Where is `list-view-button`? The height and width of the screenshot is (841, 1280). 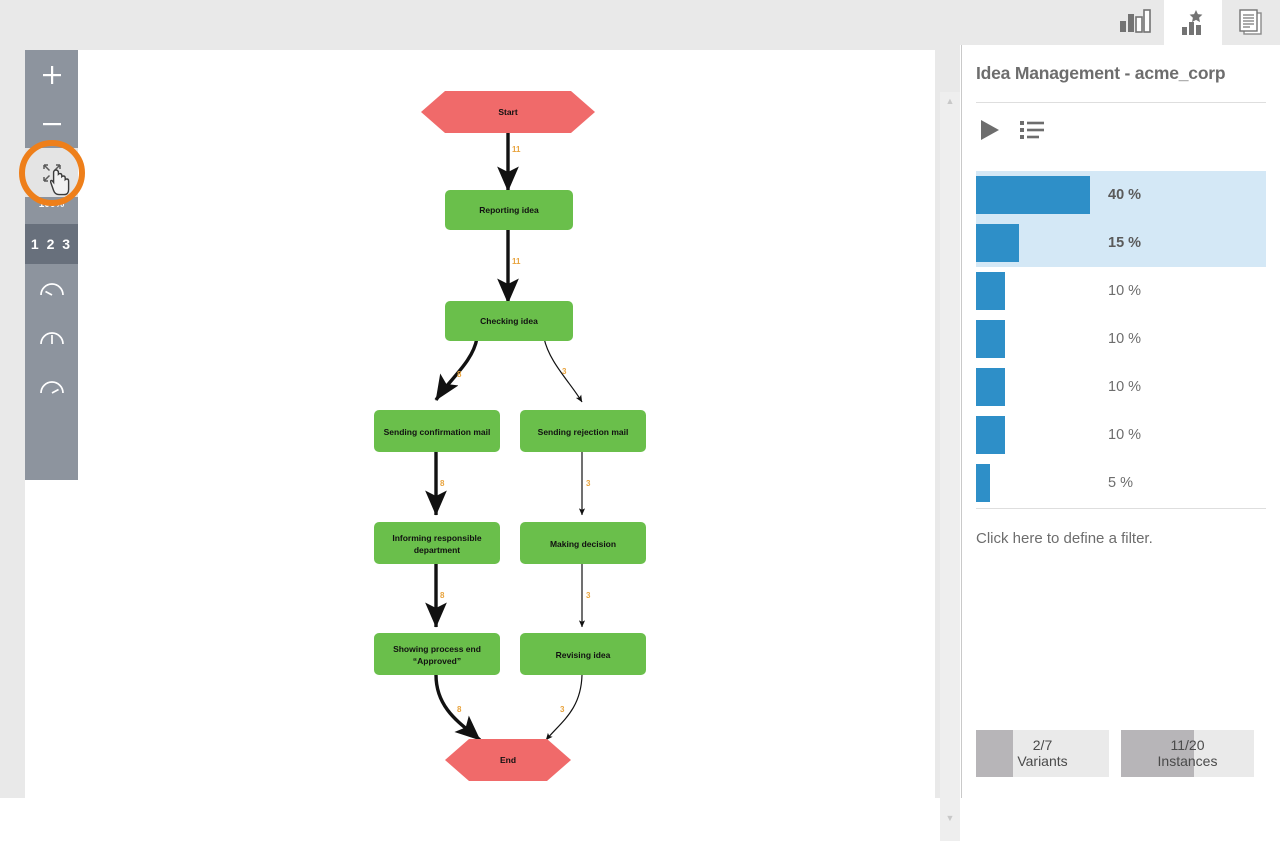
list-view-button is located at coordinates (1032, 130).